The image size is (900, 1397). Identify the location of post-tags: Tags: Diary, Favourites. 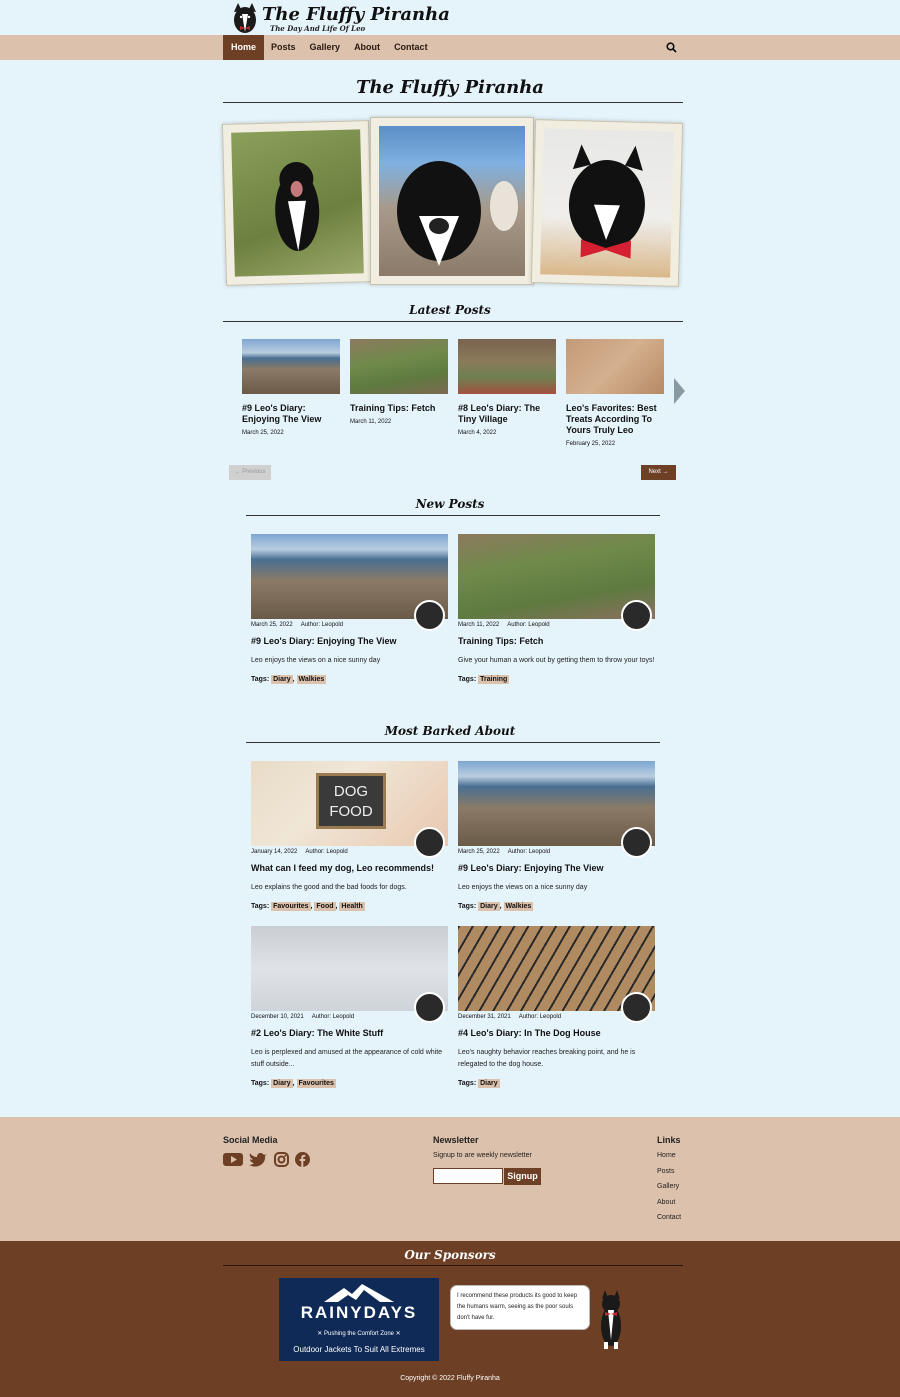
(293, 1083).